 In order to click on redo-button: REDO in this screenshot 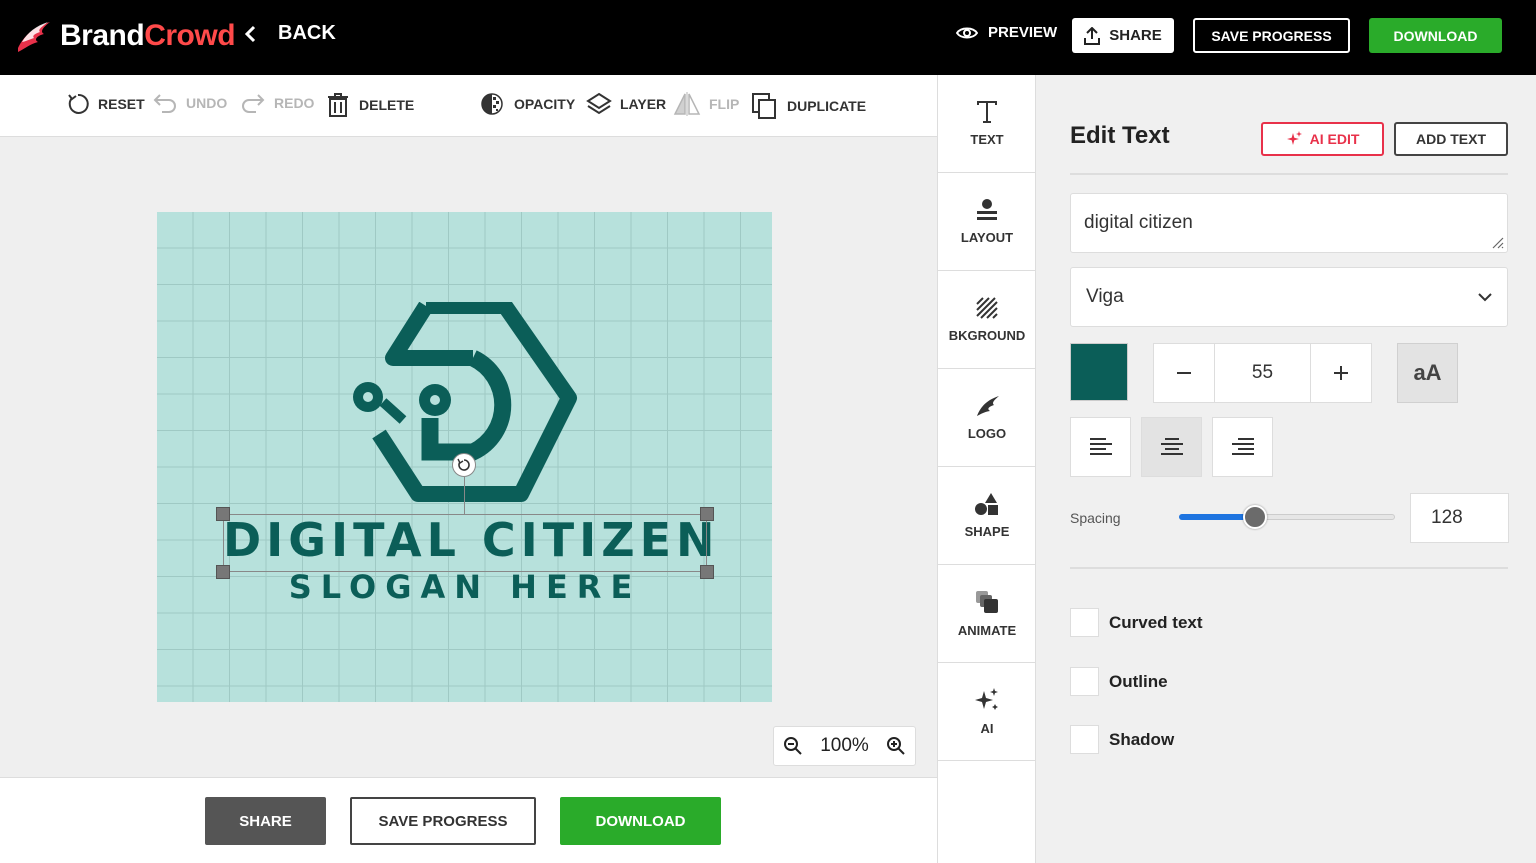, I will do `click(277, 103)`.